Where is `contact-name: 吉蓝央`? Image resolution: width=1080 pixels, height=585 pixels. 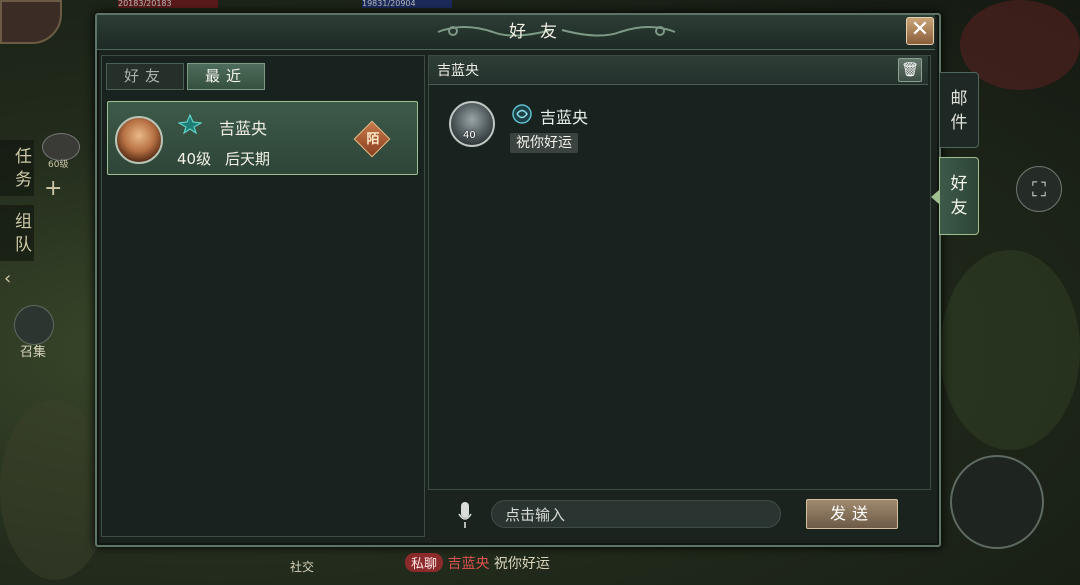
contact-name: 吉蓝央 is located at coordinates (243, 128).